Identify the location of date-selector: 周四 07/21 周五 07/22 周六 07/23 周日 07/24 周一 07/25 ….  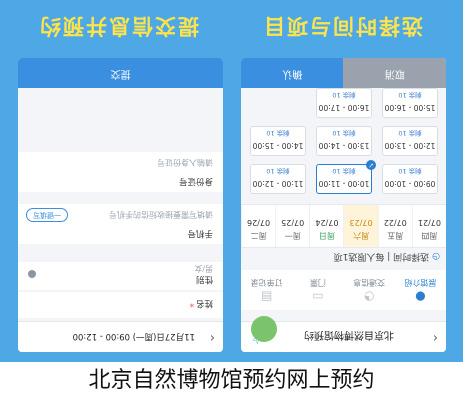
(343, 226).